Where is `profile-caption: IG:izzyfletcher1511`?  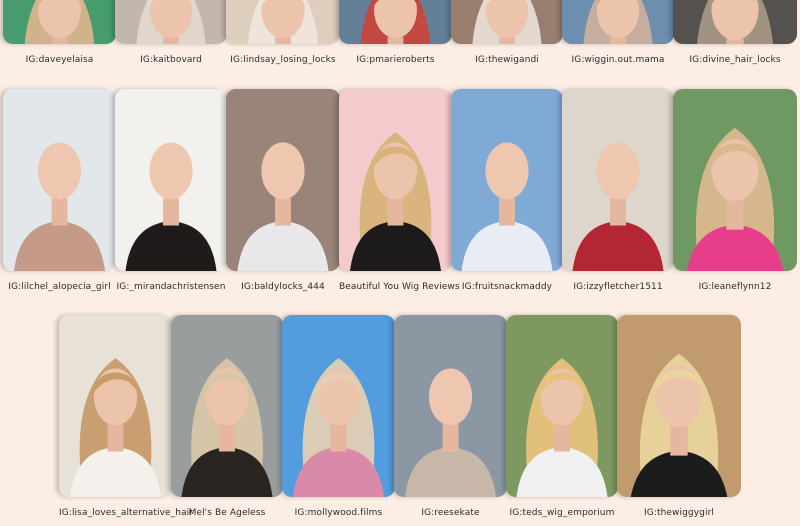 profile-caption: IG:izzyfletcher1511 is located at coordinates (618, 287).